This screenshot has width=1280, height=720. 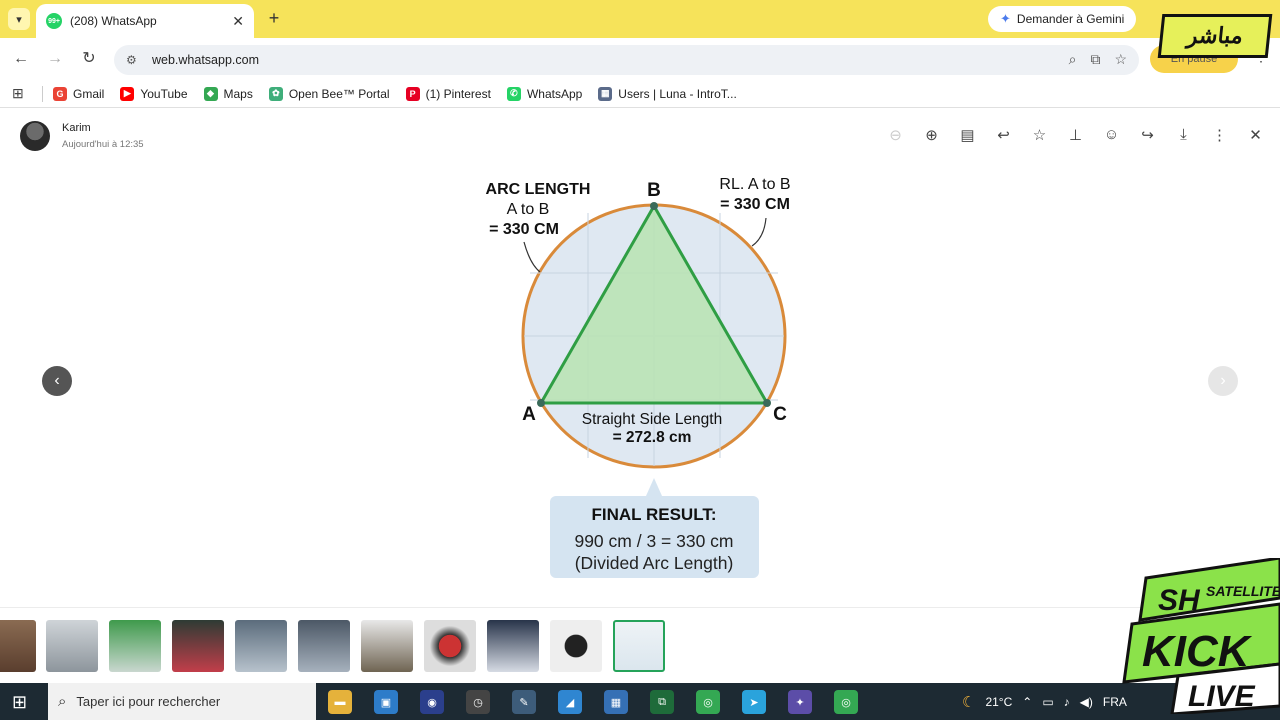 I want to click on live-overlay-badge: مباشر, so click(x=1215, y=36).